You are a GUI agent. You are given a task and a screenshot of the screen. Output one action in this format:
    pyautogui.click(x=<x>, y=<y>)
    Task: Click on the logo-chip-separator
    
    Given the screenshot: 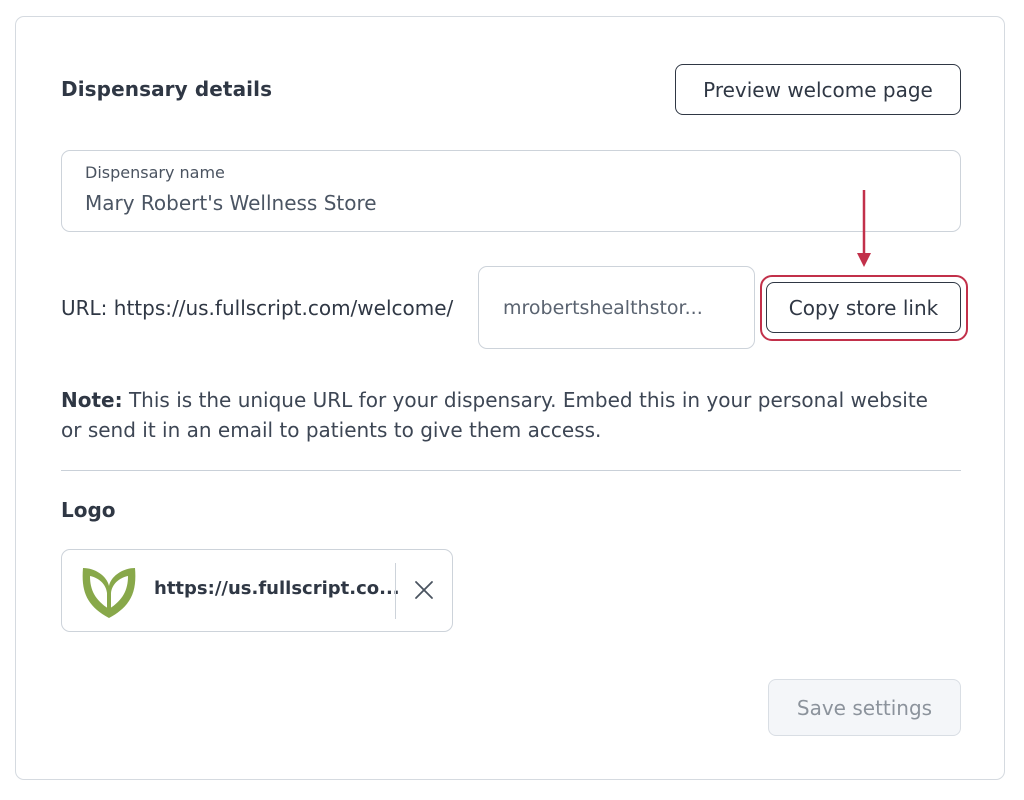 What is the action you would take?
    pyautogui.click(x=395, y=591)
    